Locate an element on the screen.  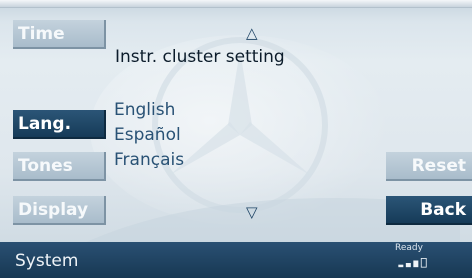
page-title: Instr. cluster setting is located at coordinates (200, 57).